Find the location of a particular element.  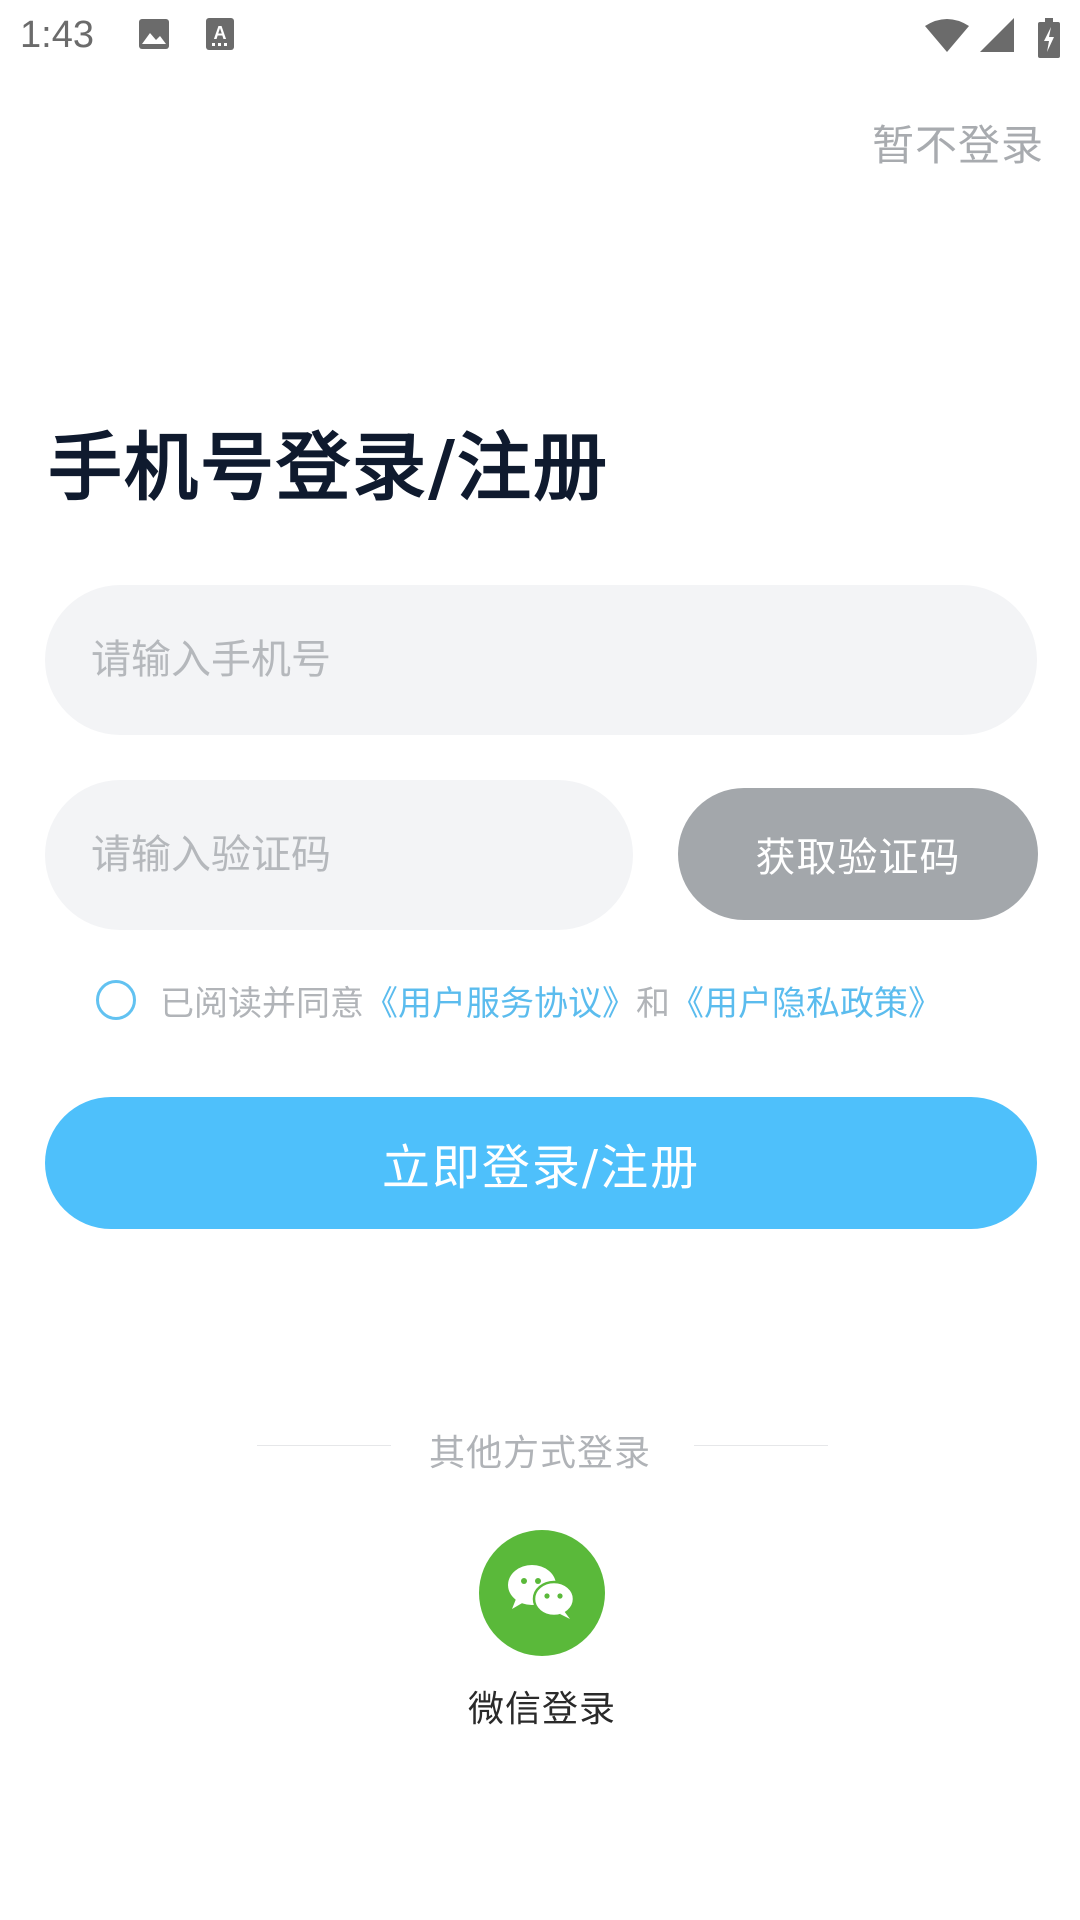

agreement-conjunction: 和 is located at coordinates (653, 1003).